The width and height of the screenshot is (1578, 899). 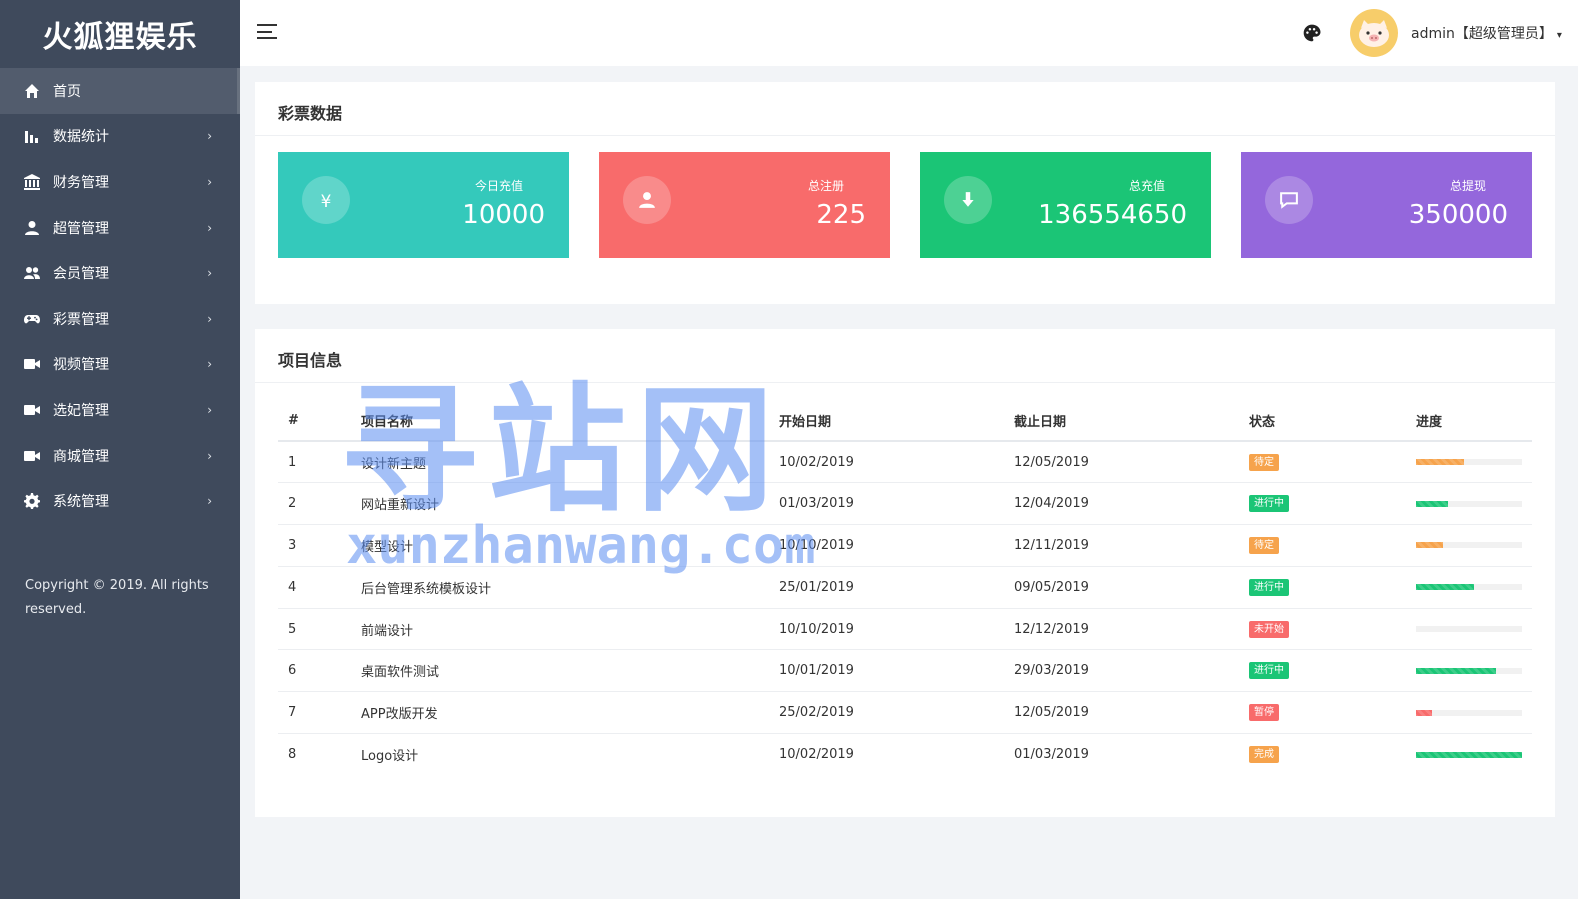 What do you see at coordinates (1121, 545) in the screenshot?
I see `end-date: 12/11/2019` at bounding box center [1121, 545].